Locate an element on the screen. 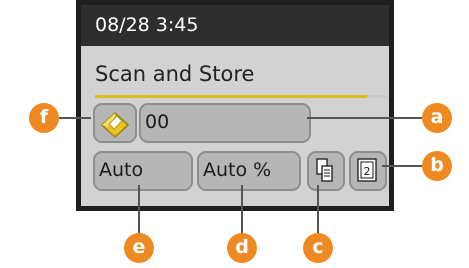  resolution-setting: Auto is located at coordinates (143, 171).